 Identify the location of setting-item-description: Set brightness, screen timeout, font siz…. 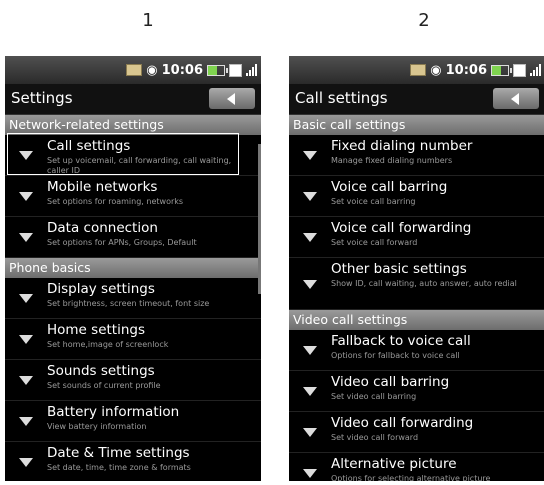
(128, 303).